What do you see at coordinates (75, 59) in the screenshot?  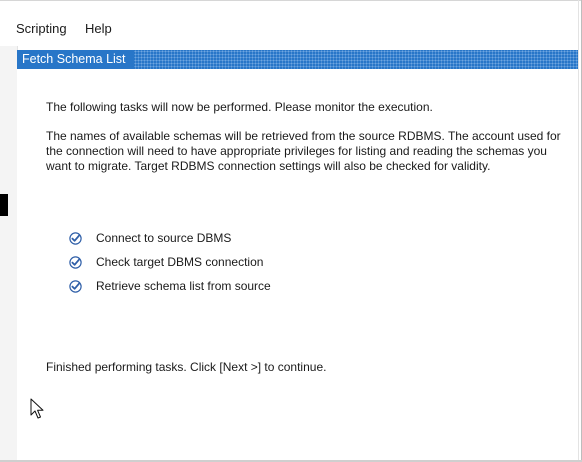 I see `panel-title: Fetch Schema List` at bounding box center [75, 59].